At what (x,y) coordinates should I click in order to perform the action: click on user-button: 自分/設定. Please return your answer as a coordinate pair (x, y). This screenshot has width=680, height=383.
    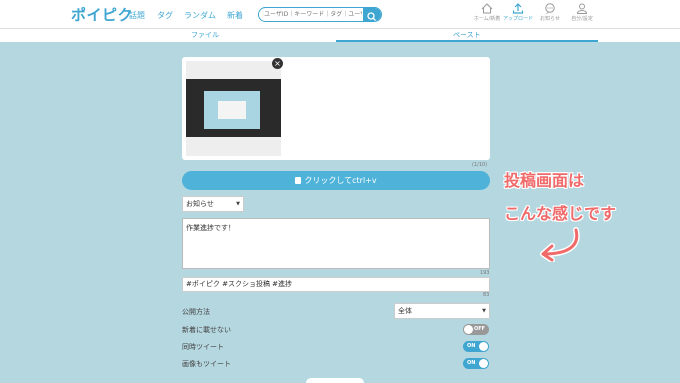
    Looking at the image, I should click on (582, 12).